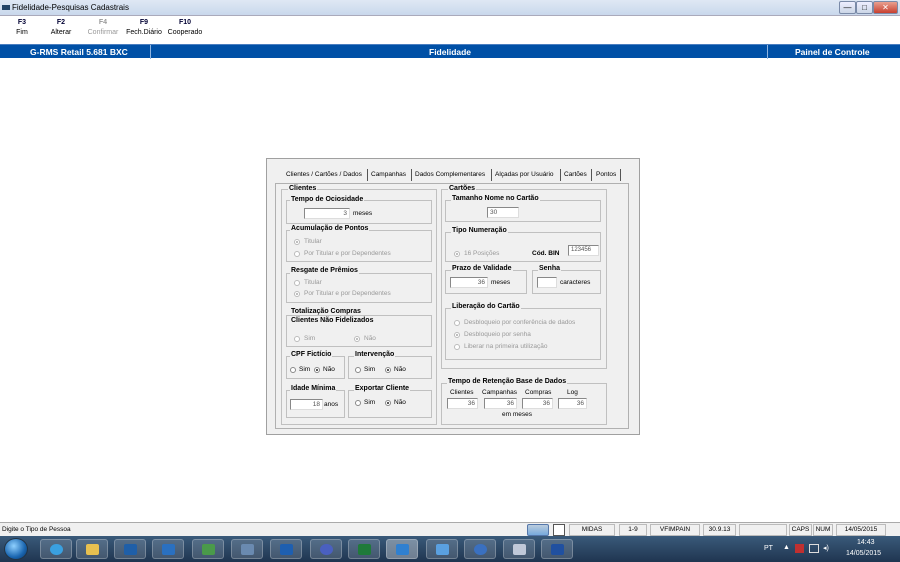 Image resolution: width=900 pixels, height=562 pixels. Describe the element at coordinates (326, 549) in the screenshot. I see `network-app-icon` at that location.